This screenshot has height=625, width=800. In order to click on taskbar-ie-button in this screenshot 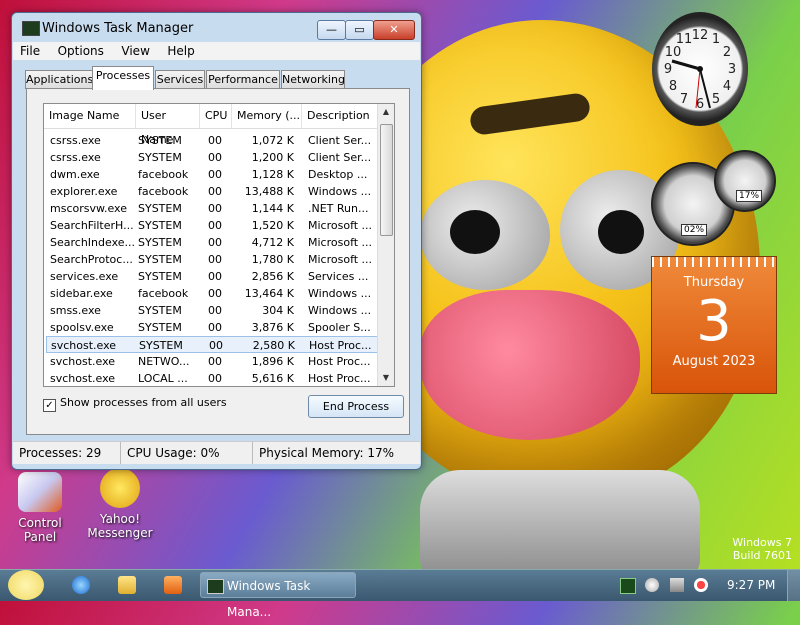, I will do `click(81, 585)`.